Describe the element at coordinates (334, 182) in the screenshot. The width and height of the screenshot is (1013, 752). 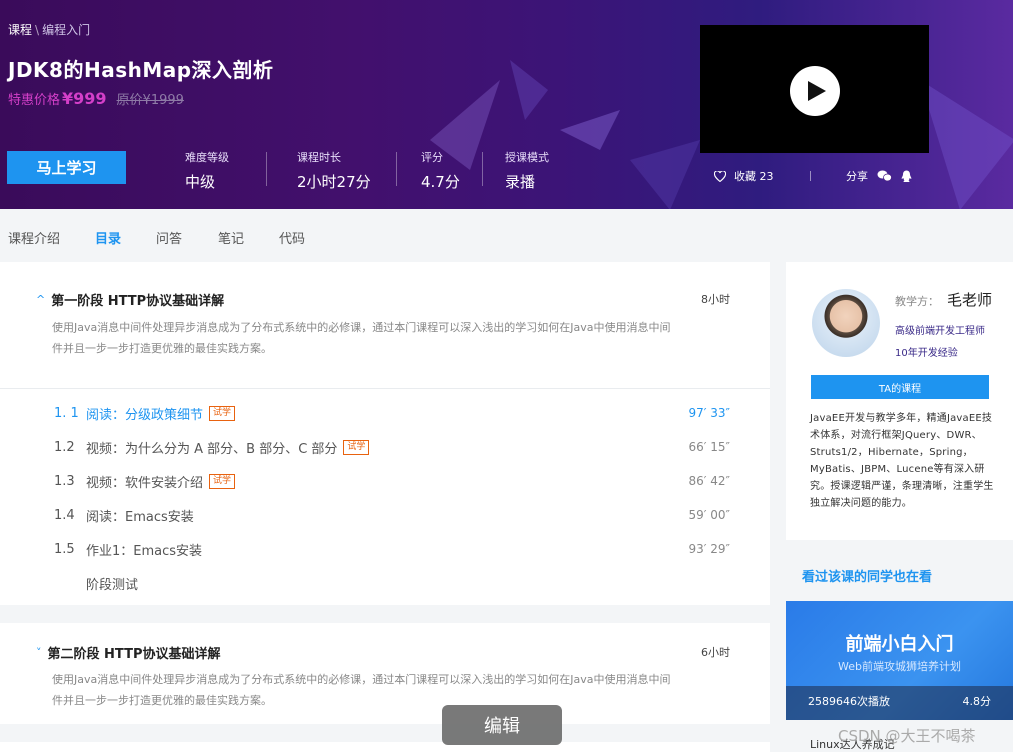
I see `stat-value: 2小时27分` at that location.